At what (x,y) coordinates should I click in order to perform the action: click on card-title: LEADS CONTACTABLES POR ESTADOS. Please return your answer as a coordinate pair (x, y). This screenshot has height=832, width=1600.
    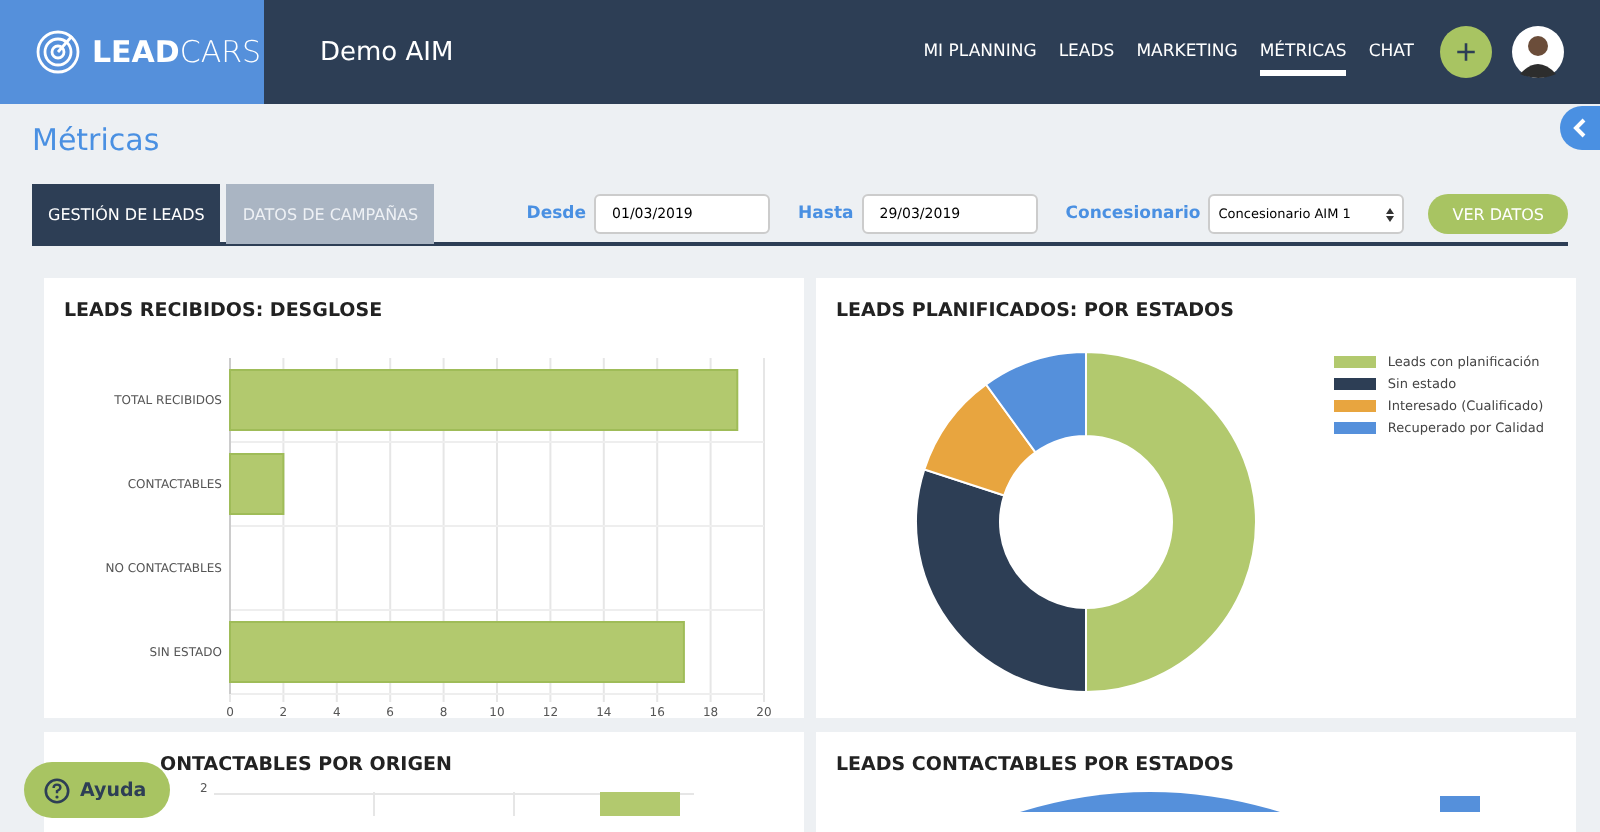
    Looking at the image, I should click on (1036, 765).